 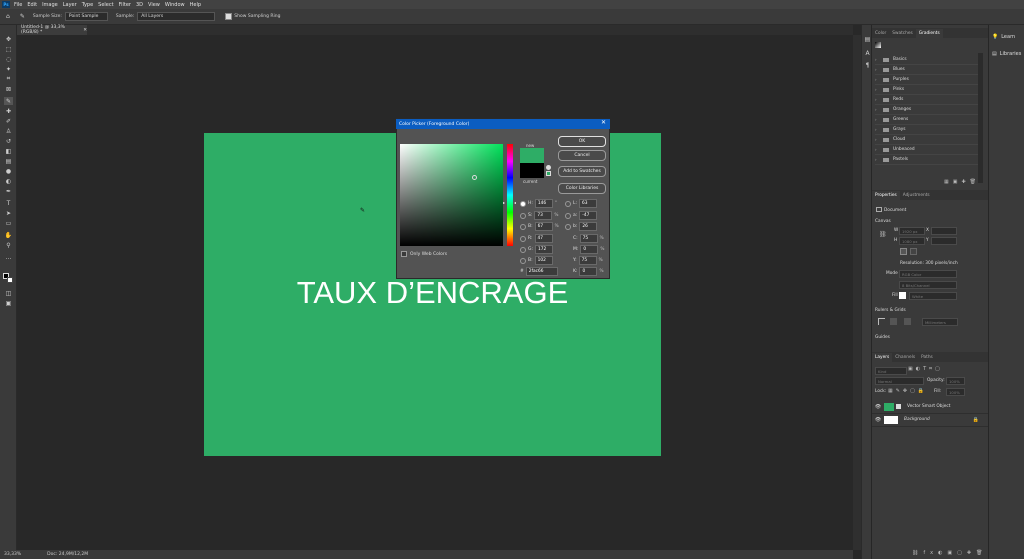 What do you see at coordinates (8, 101) in the screenshot?
I see `eyedropper-tool-icon: ✎` at bounding box center [8, 101].